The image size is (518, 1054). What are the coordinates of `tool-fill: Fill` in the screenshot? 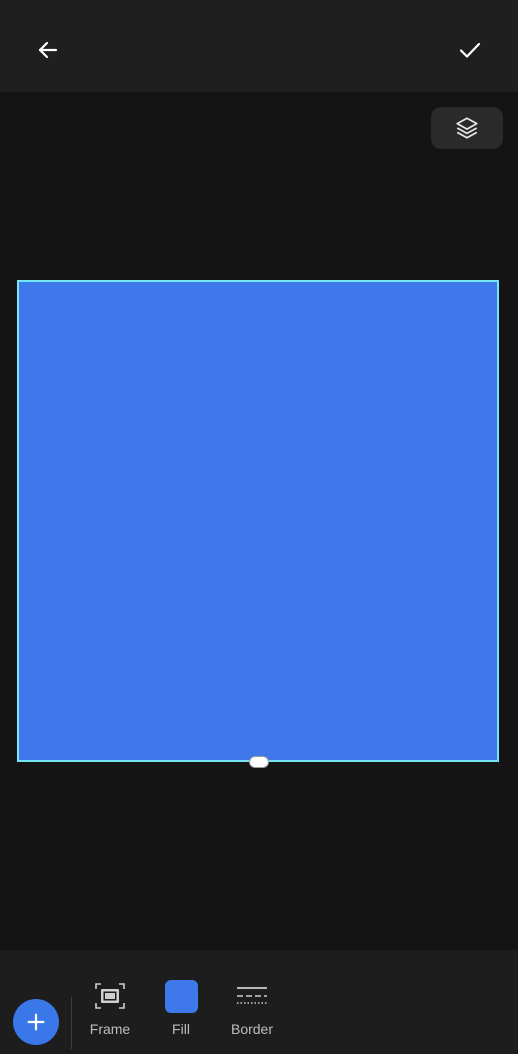 It's located at (181, 1004).